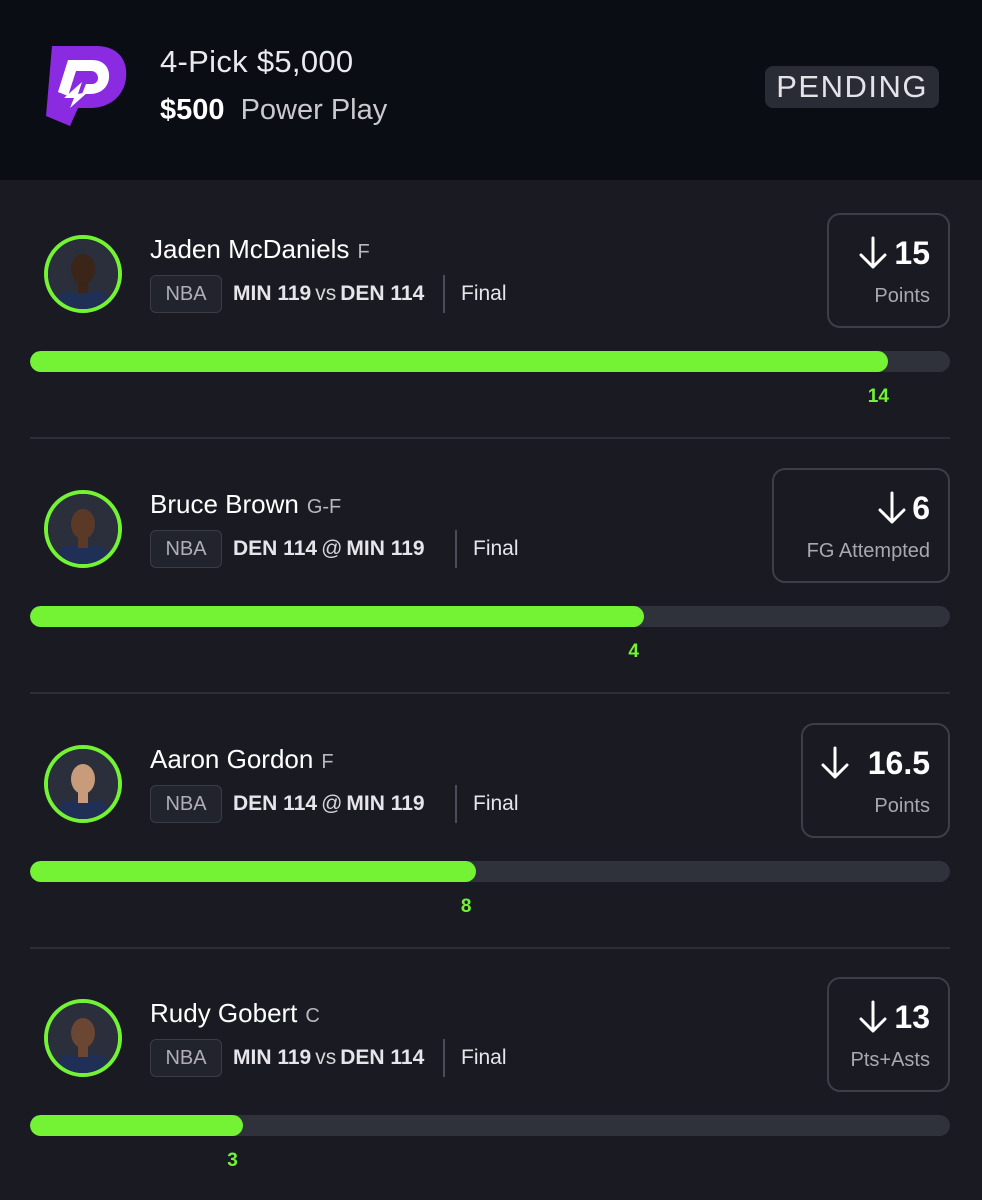 The image size is (982, 1200). I want to click on player-name: Aaron Gordon F, so click(242, 759).